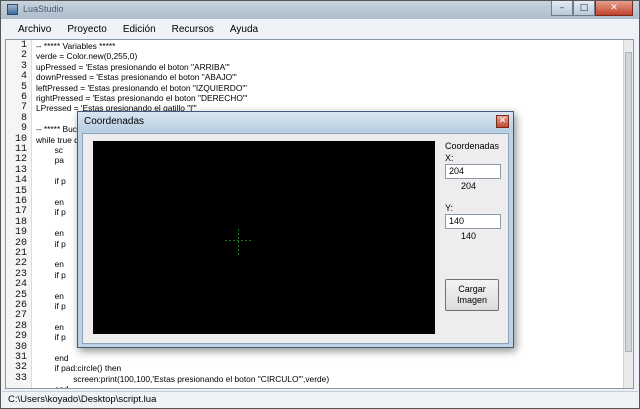 This screenshot has width=640, height=409. I want to click on code-line: pa, so click(50, 160).